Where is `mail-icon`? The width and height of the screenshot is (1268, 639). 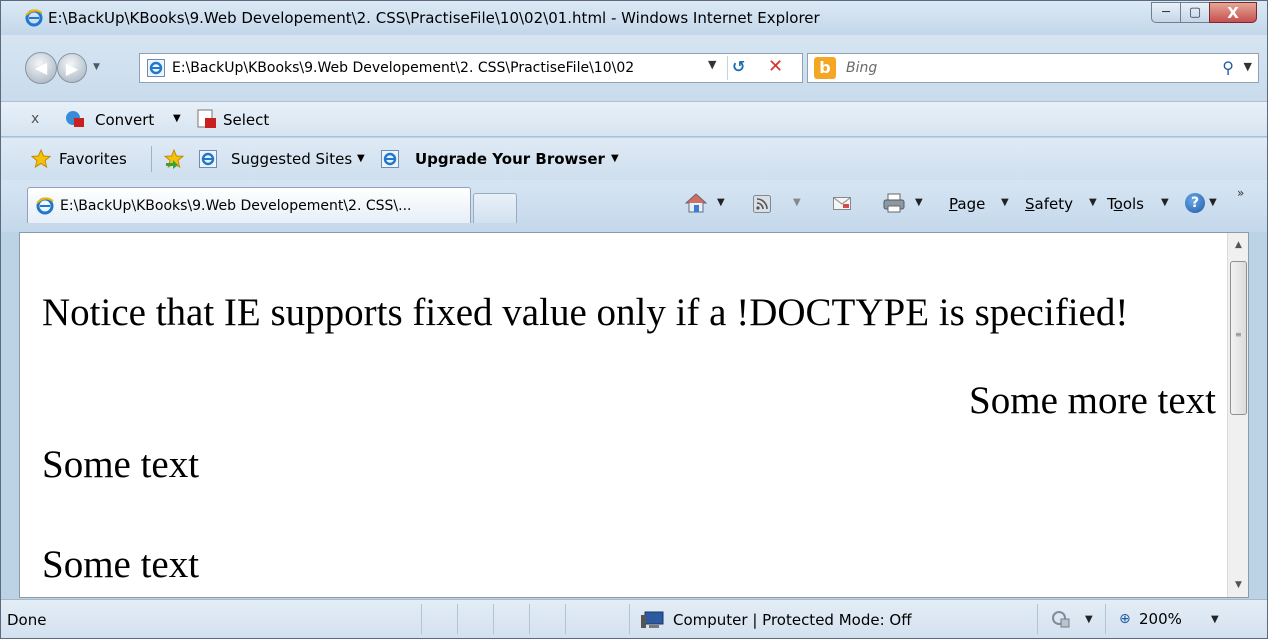
mail-icon is located at coordinates (842, 203).